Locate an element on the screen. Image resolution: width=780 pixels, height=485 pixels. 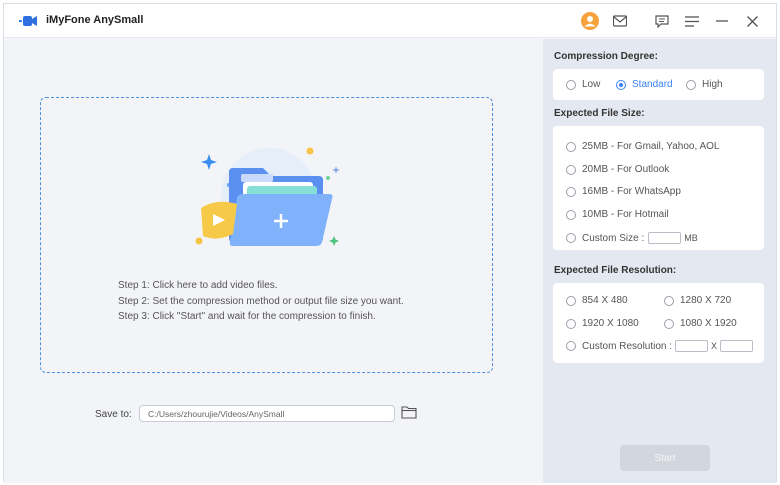
custom-height-input is located at coordinates (737, 346).